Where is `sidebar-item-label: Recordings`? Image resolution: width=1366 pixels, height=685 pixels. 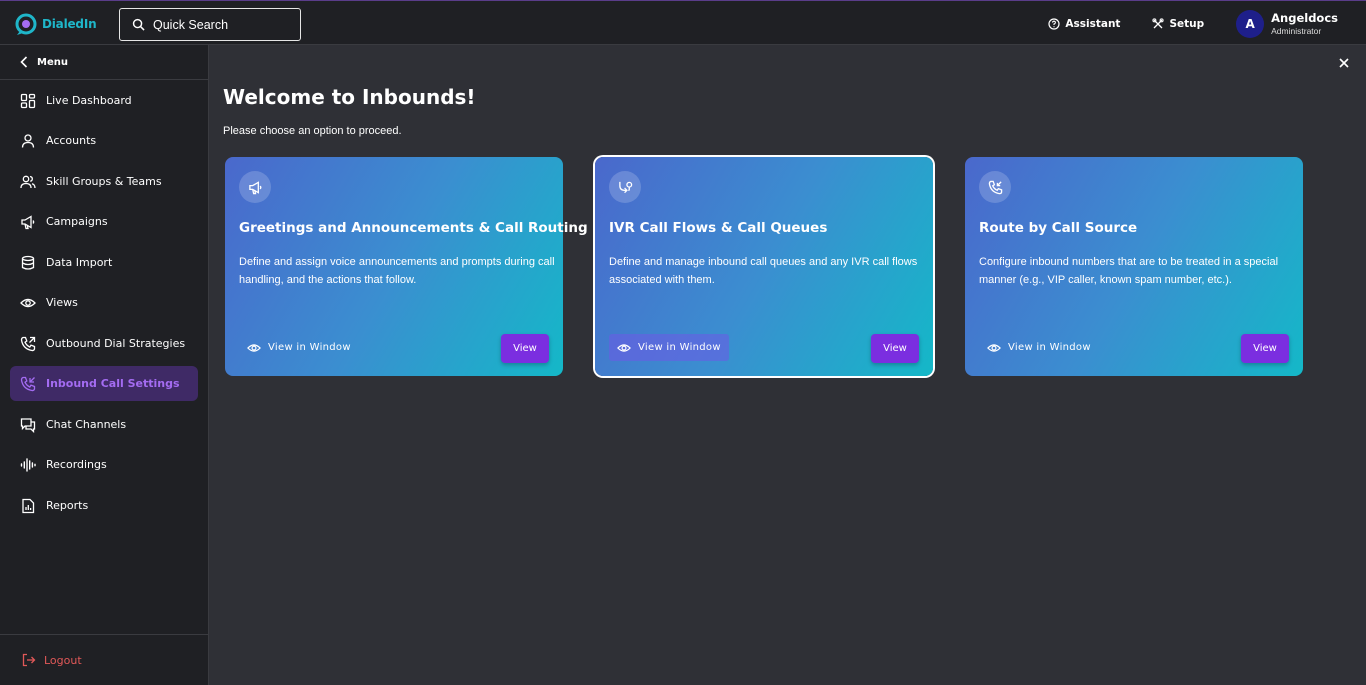 sidebar-item-label: Recordings is located at coordinates (76, 464).